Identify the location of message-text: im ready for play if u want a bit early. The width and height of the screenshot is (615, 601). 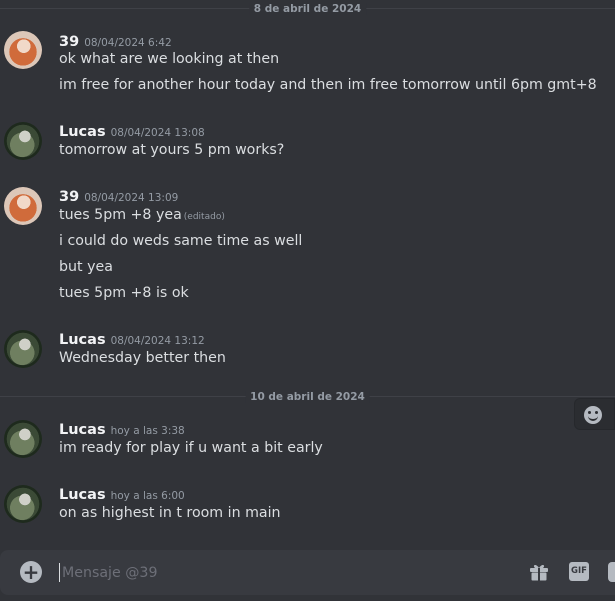
(191, 448).